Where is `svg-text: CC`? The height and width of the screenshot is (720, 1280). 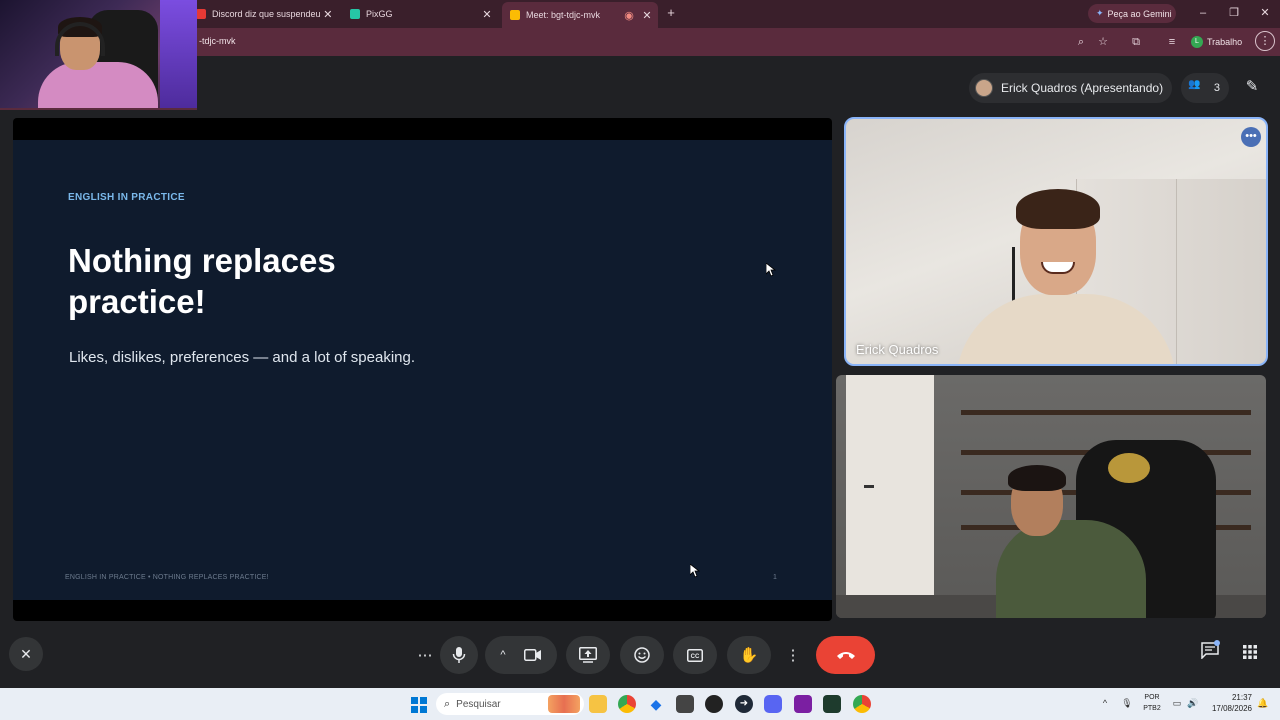
svg-text: CC is located at coordinates (695, 657).